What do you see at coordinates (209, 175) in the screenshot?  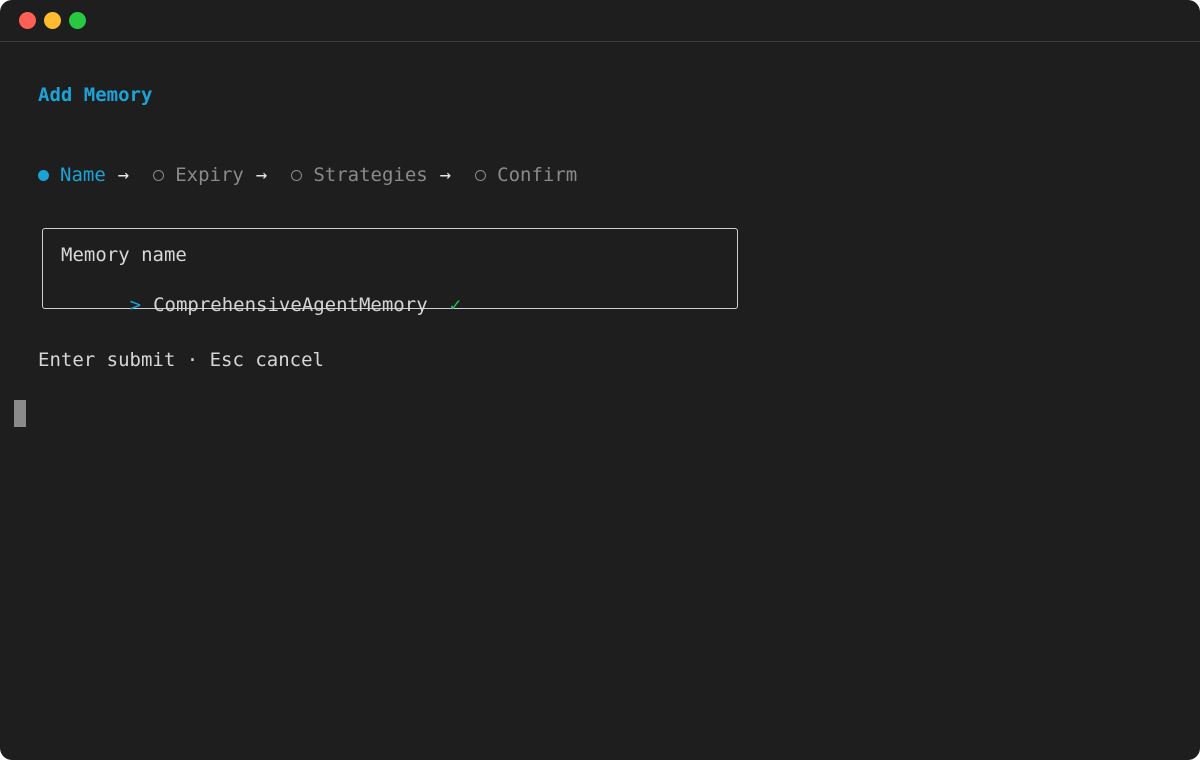 I see `step-label-expiry: Expiry` at bounding box center [209, 175].